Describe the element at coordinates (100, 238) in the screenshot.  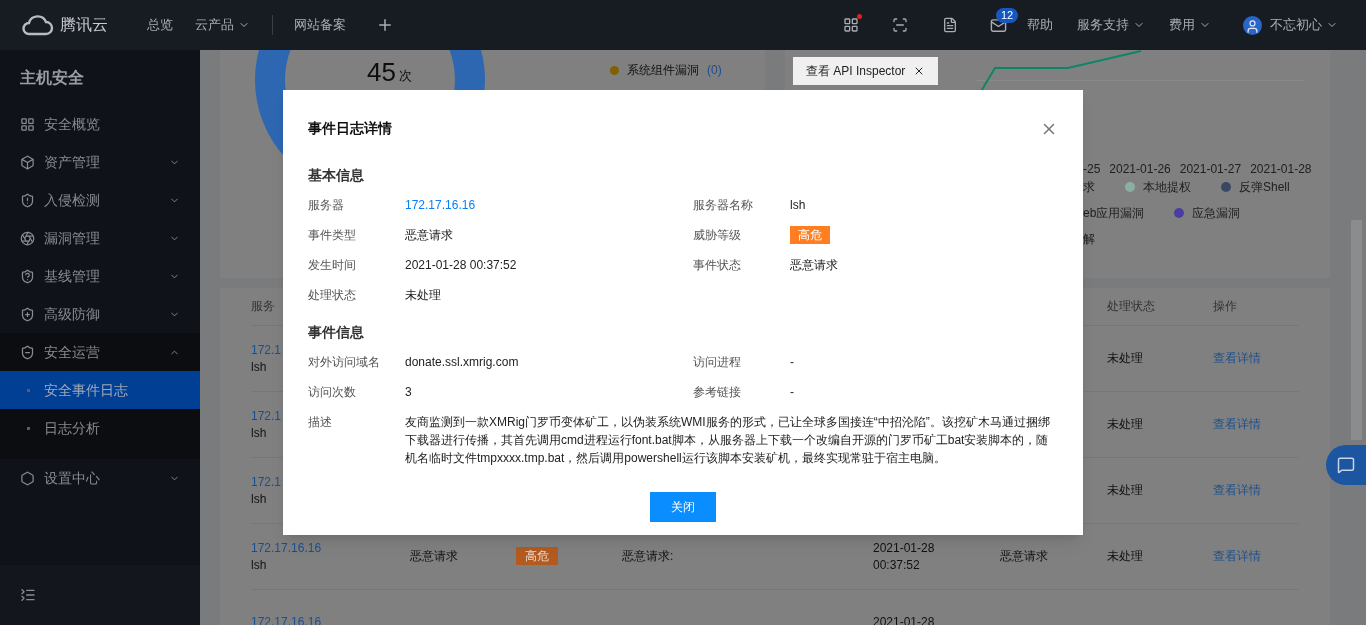
I see `sidebar-item: 漏洞管理` at that location.